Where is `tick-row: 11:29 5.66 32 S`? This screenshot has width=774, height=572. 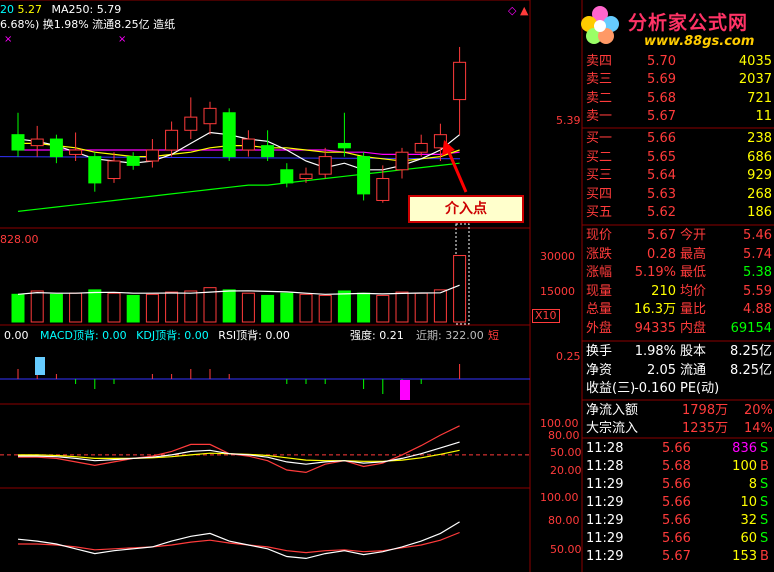 tick-row: 11:29 5.66 32 S is located at coordinates (678, 521).